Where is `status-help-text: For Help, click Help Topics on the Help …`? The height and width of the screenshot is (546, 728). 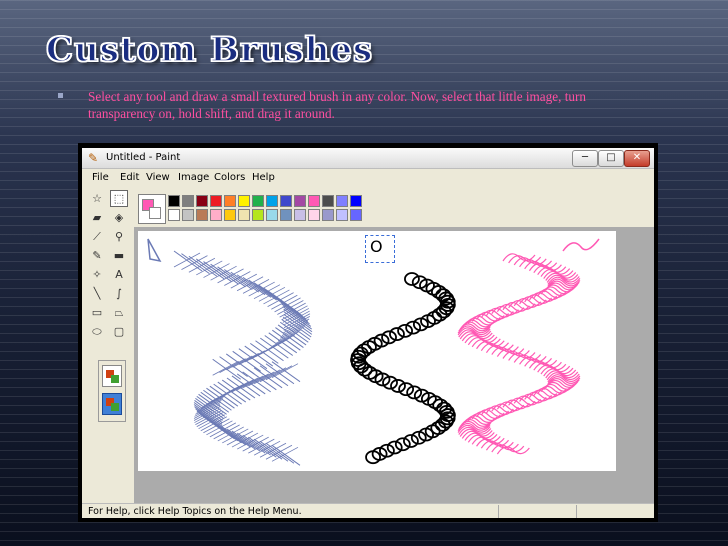
status-help-text: For Help, click Help Topics on the Help … is located at coordinates (195, 511).